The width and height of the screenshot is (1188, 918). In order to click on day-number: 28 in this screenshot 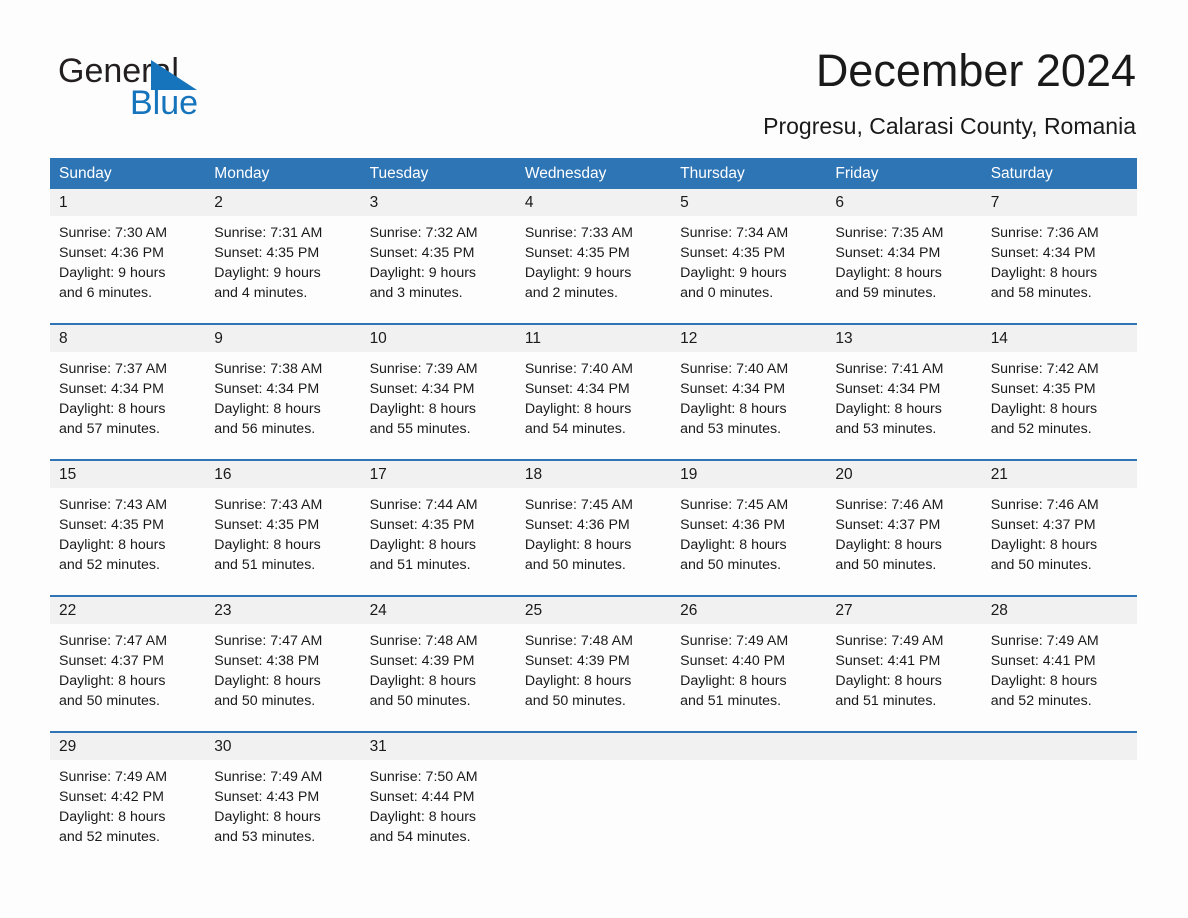, I will do `click(1059, 610)`.